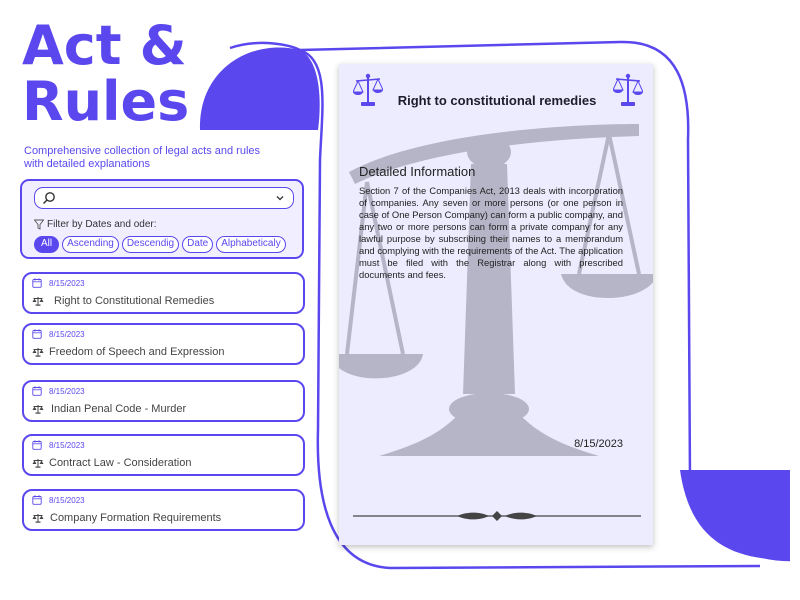 The width and height of the screenshot is (800, 600). What do you see at coordinates (72, 45) in the screenshot?
I see `title-word-act: Act` at bounding box center [72, 45].